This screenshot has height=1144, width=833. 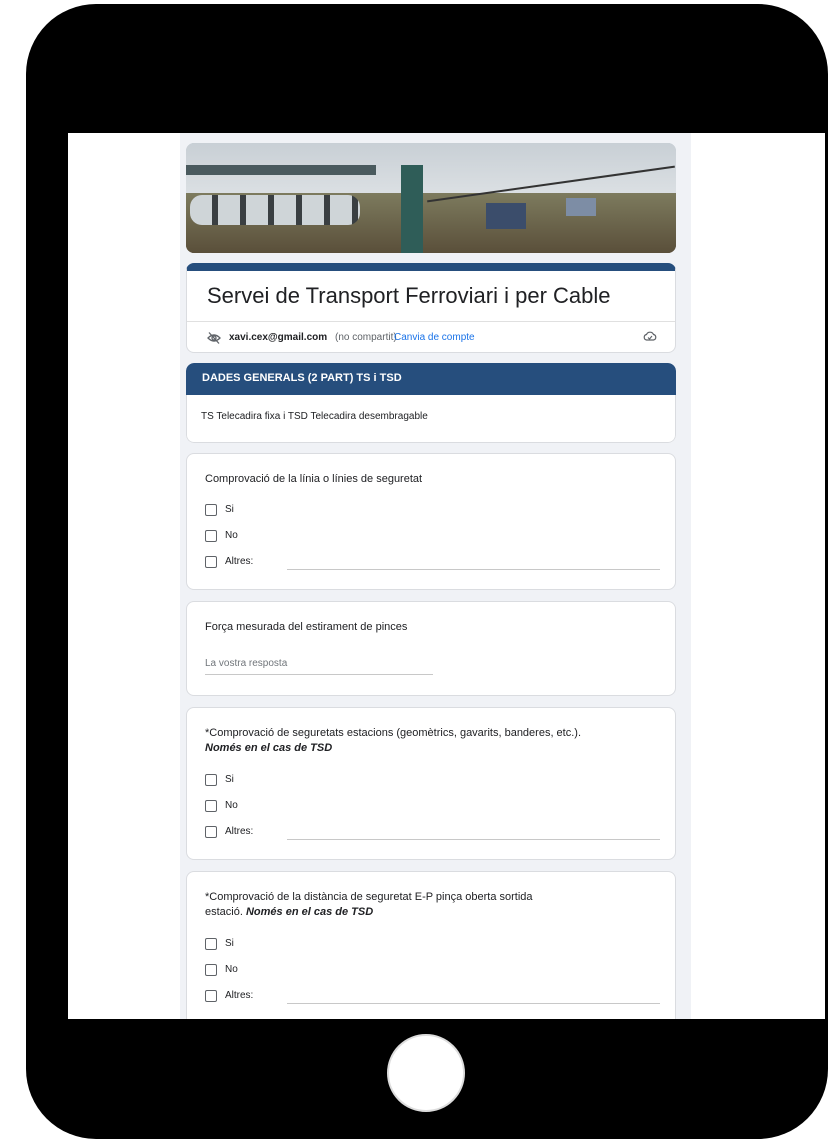 I want to click on answer-underline, so click(x=319, y=674).